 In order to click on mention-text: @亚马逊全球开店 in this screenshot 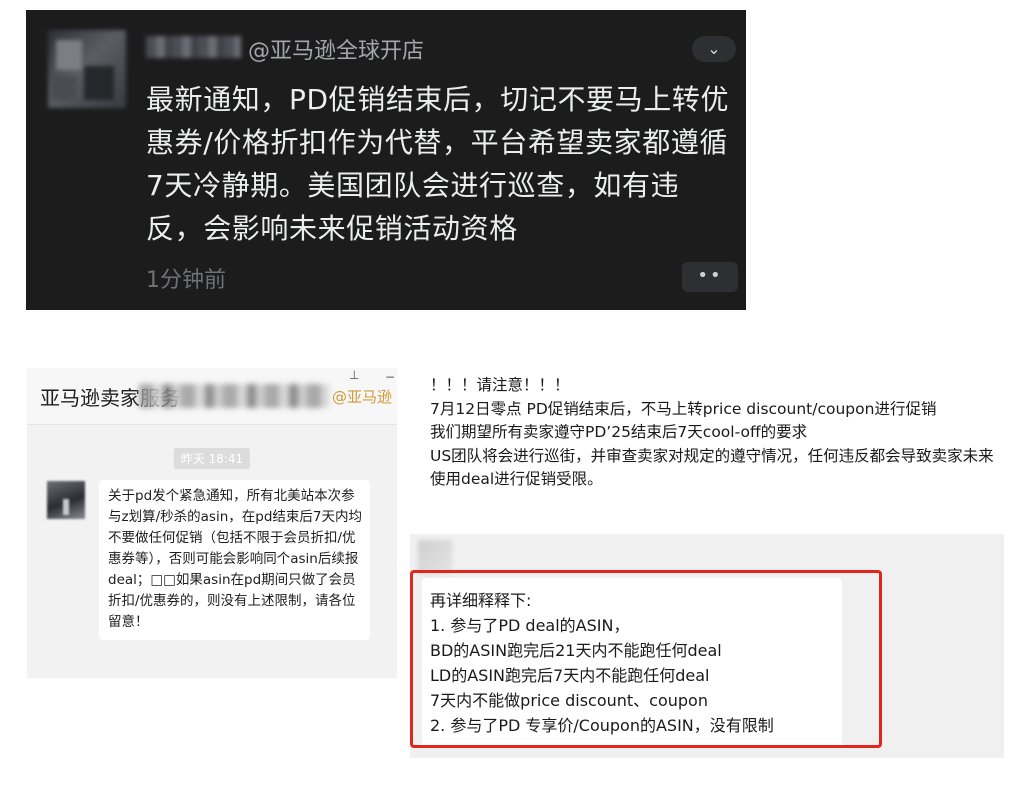, I will do `click(336, 49)`.